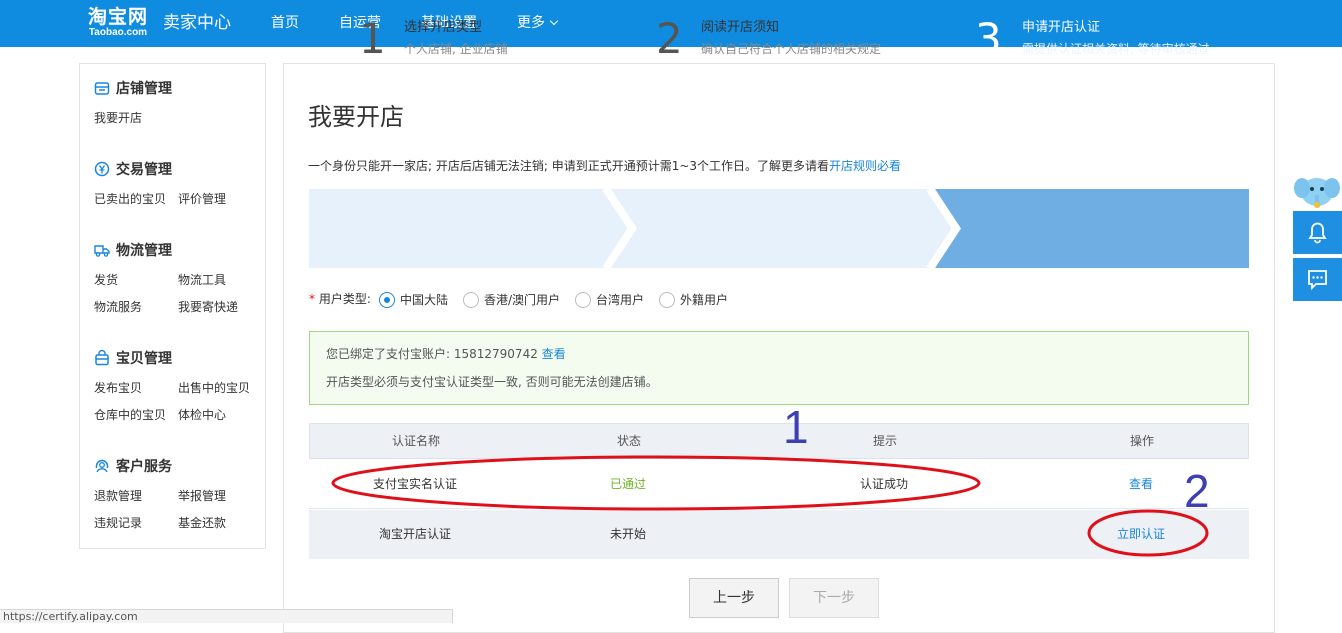 Image resolution: width=1342 pixels, height=633 pixels. I want to click on annotation-layer, so click(770, 506).